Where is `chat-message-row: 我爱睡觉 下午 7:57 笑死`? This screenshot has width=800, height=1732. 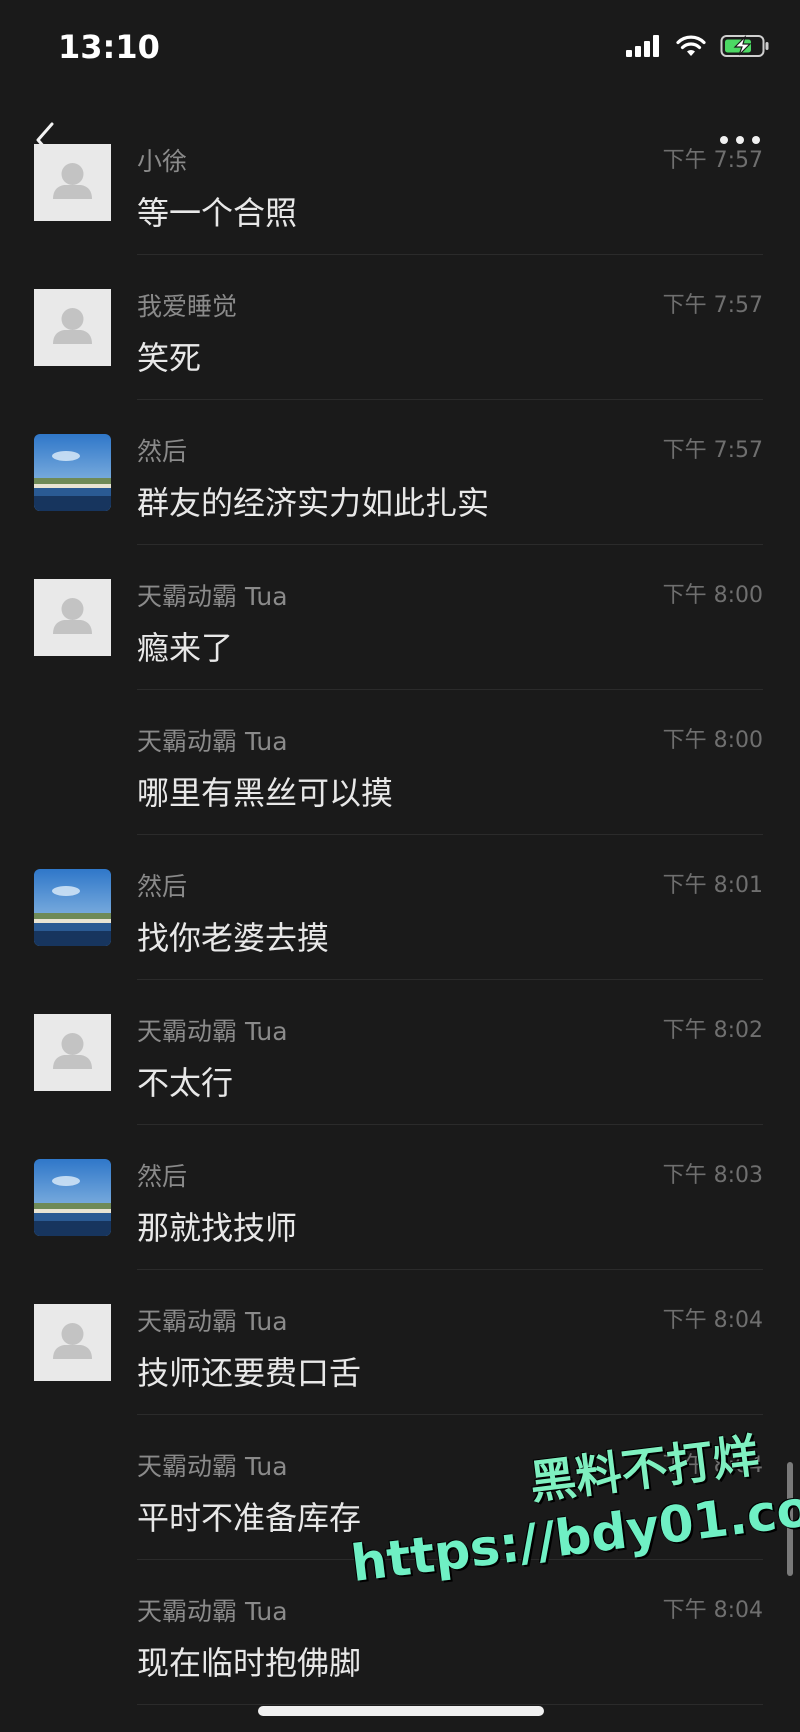
chat-message-row: 我爱睡觉 下午 7:57 笑死 is located at coordinates (400, 327).